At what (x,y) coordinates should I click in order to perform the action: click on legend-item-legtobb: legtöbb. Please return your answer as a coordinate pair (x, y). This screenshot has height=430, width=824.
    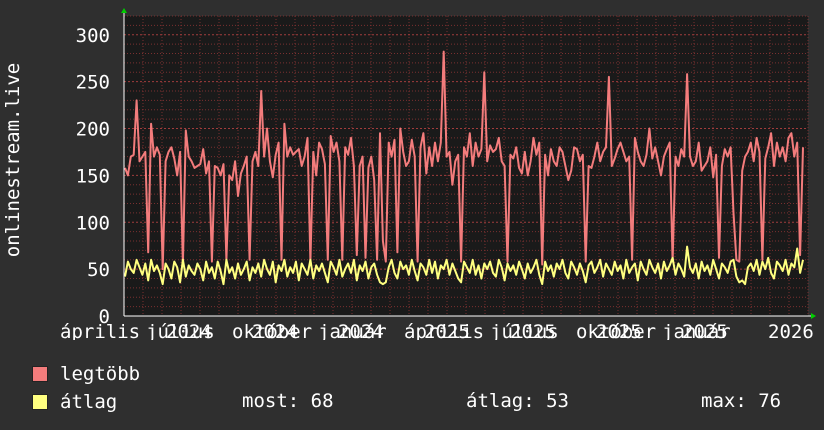
    Looking at the image, I should click on (86, 374).